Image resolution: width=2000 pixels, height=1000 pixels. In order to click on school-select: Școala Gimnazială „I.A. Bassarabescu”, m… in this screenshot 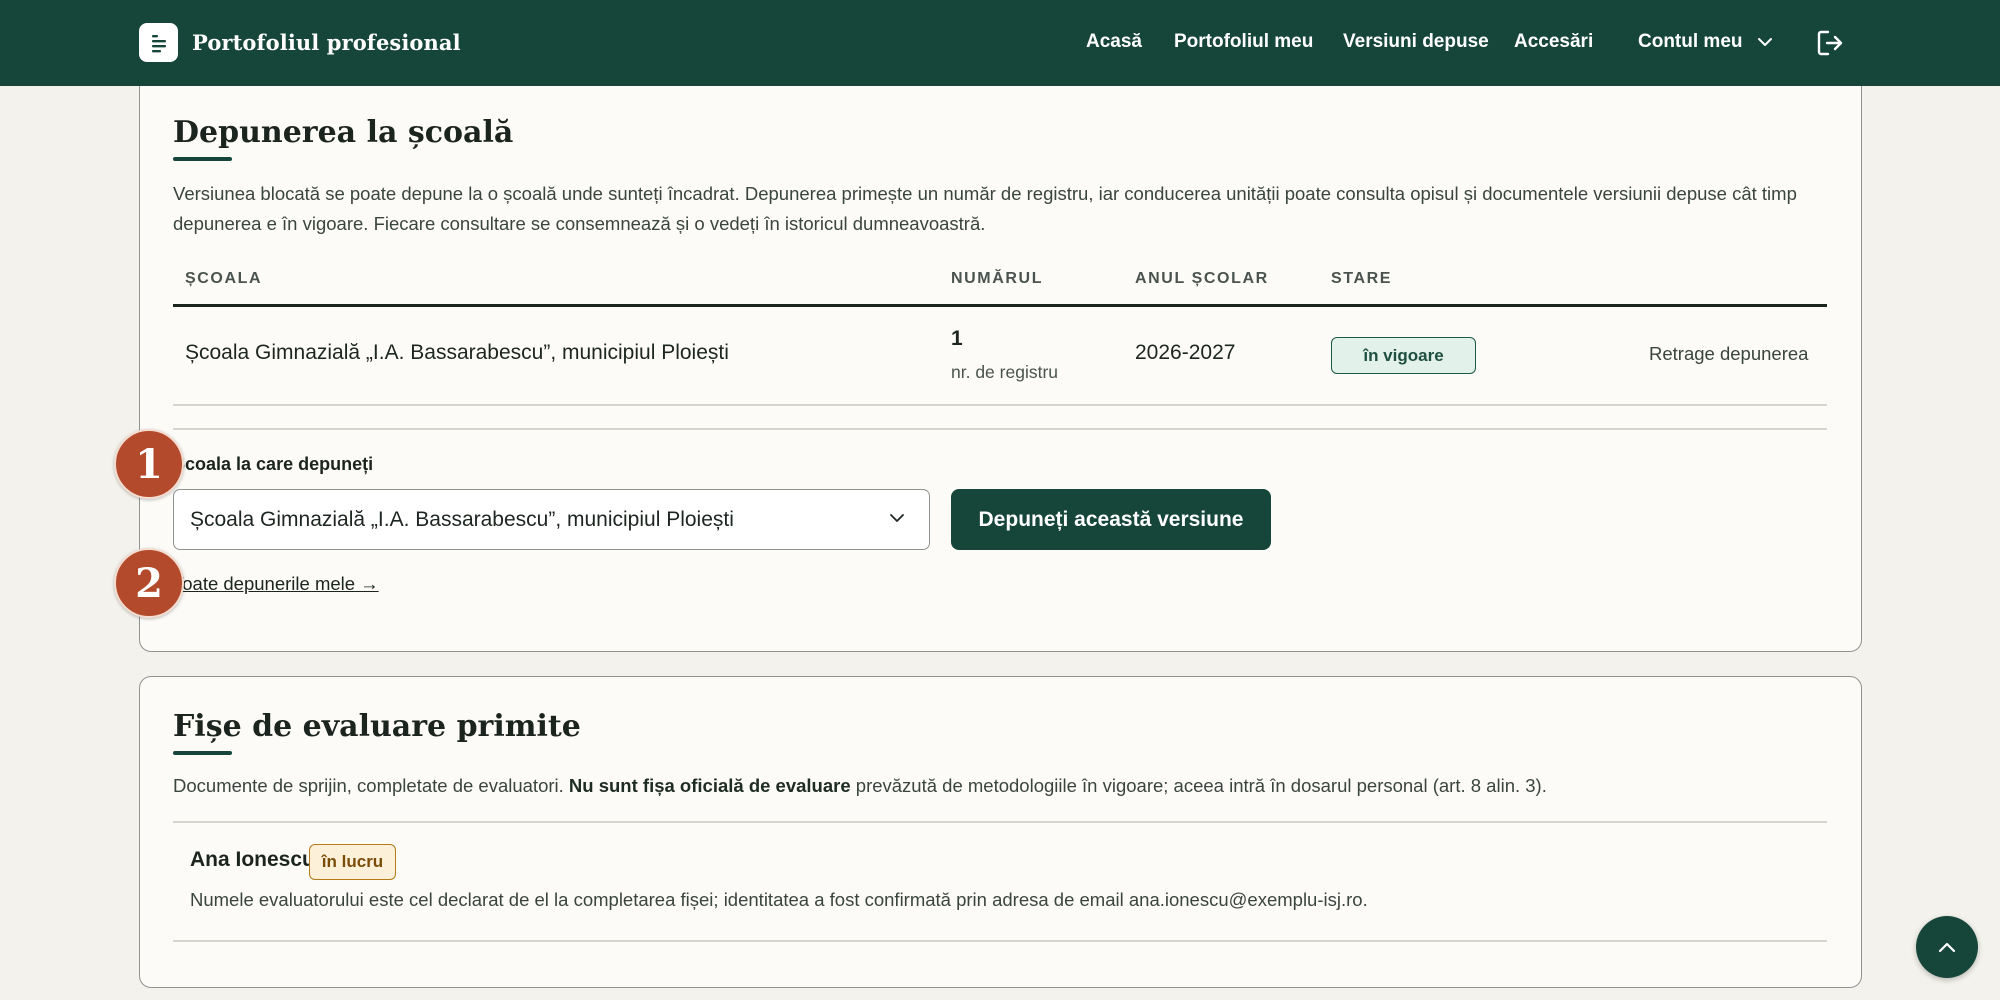, I will do `click(551, 519)`.